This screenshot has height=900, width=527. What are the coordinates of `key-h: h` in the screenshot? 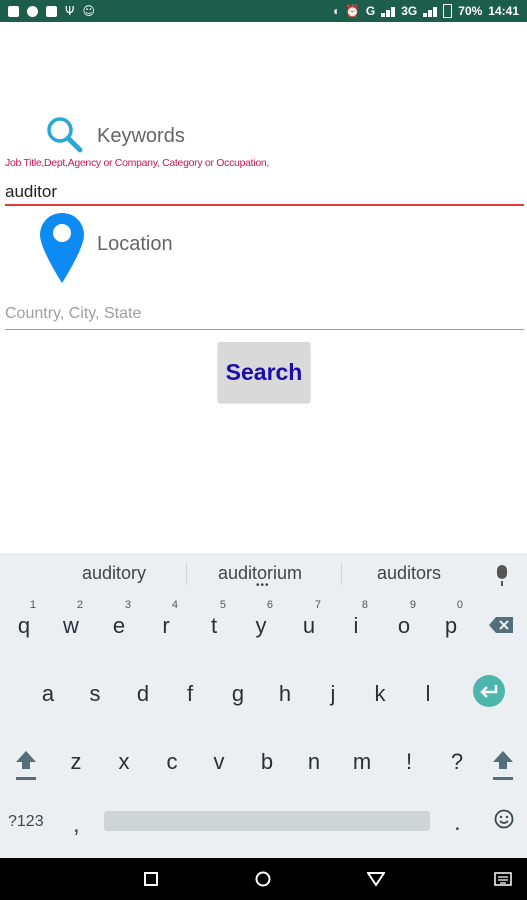 It's located at (285, 691).